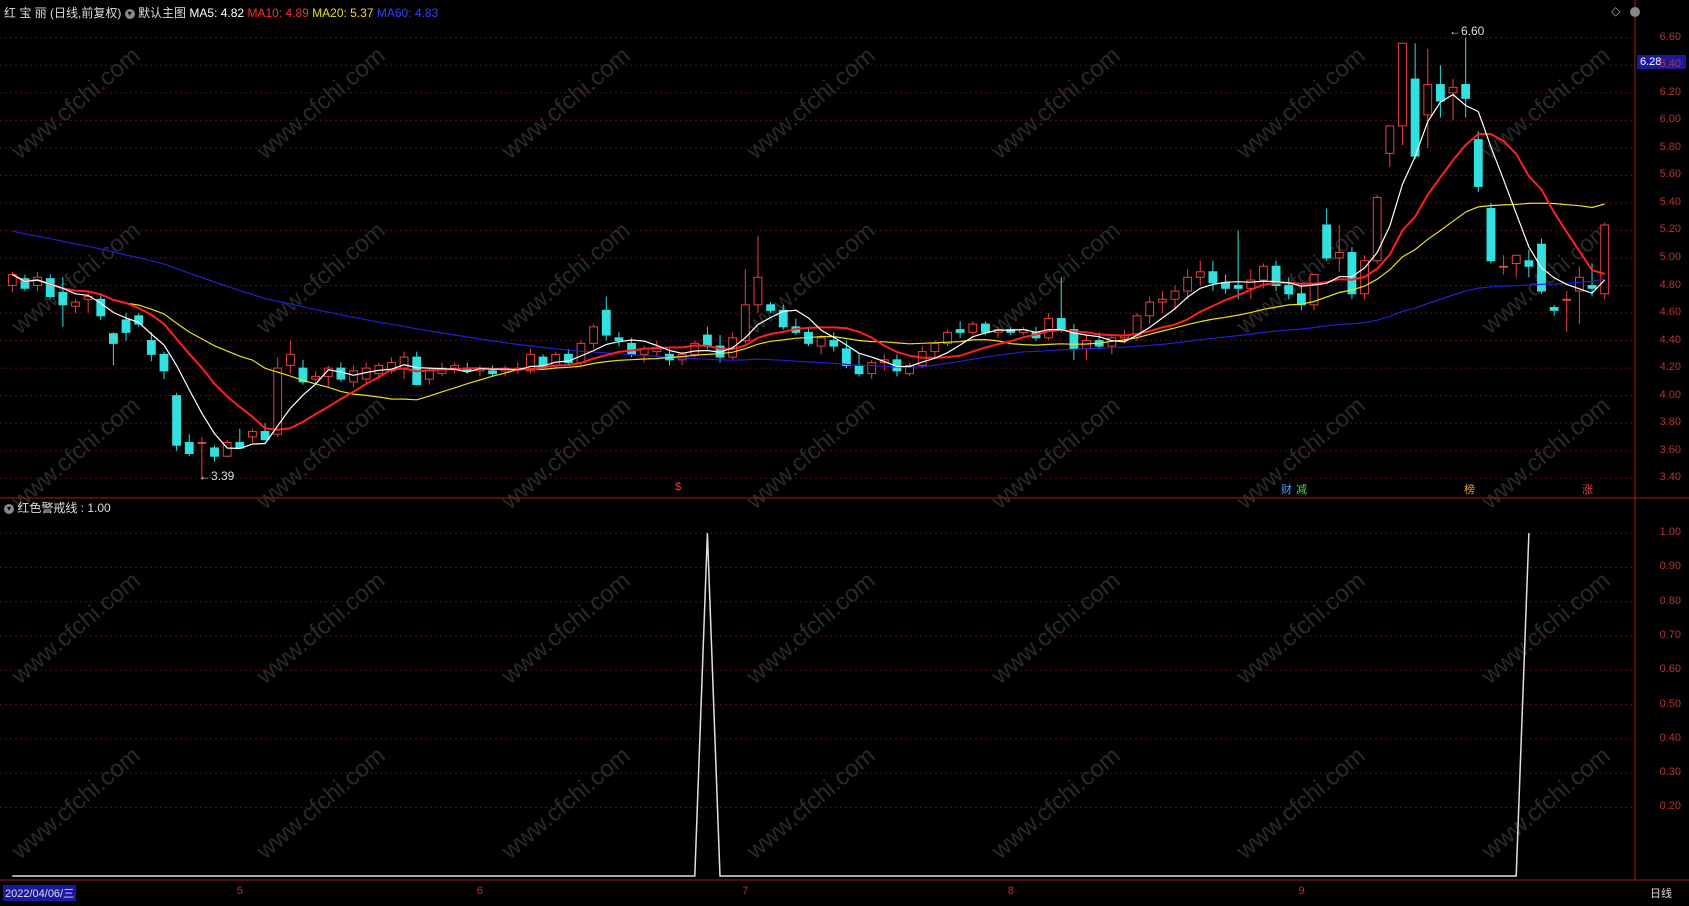  Describe the element at coordinates (1615, 11) in the screenshot. I see `diamond-icon: ◇` at that location.